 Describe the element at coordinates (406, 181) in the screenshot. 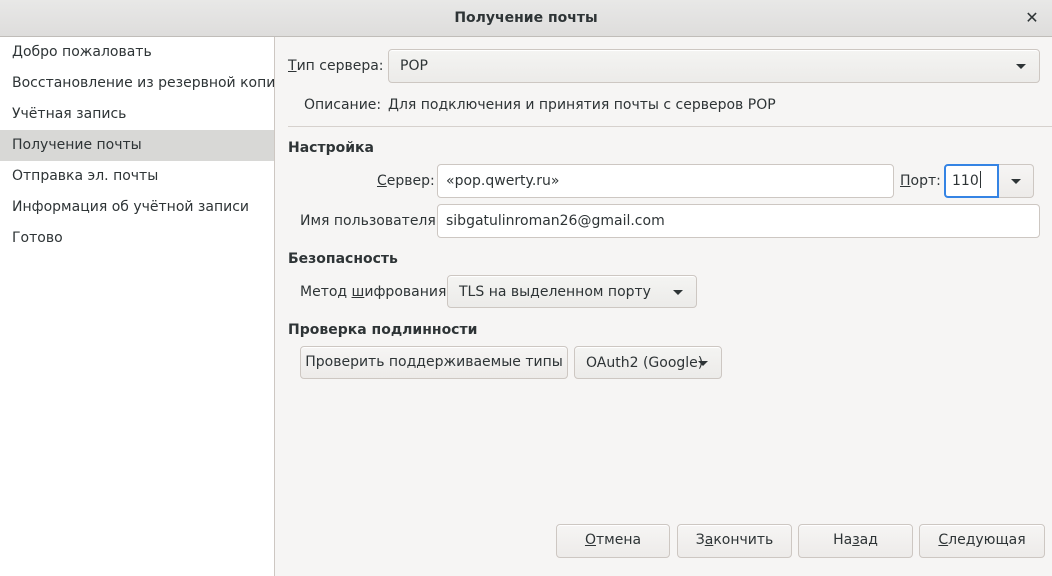

I see `server-label: Сервер:` at that location.